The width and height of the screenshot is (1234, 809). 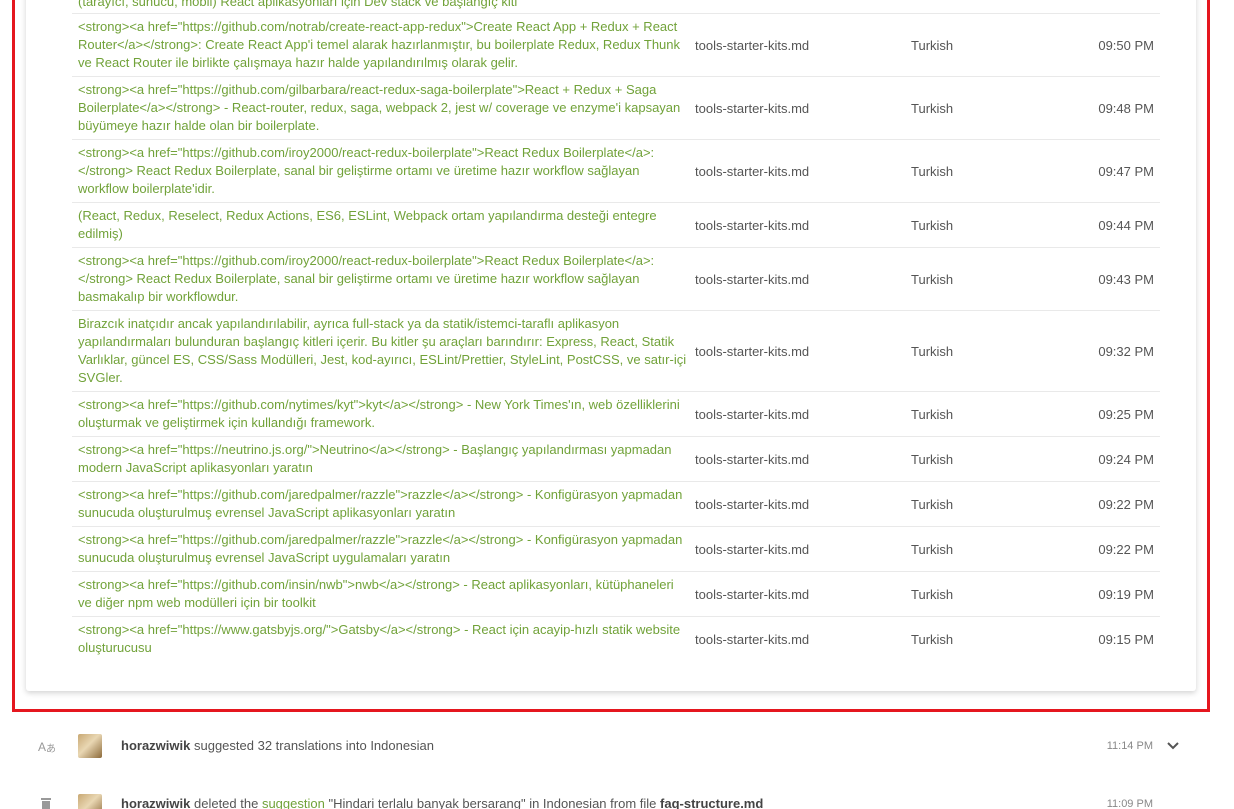 What do you see at coordinates (1126, 459) in the screenshot?
I see `timestamp: 09:24 PM` at bounding box center [1126, 459].